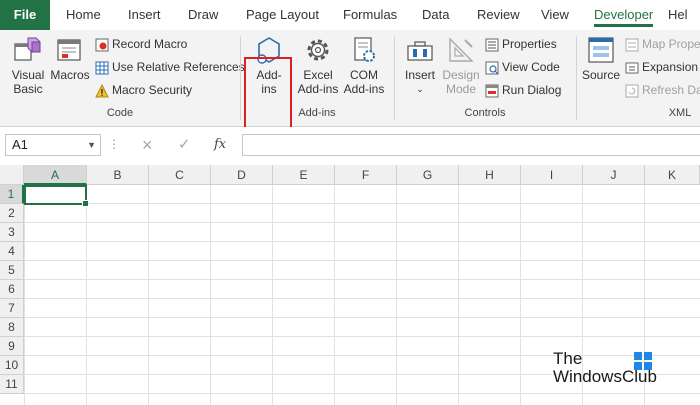 The width and height of the screenshot is (700, 405). I want to click on tab-file: File, so click(25, 15).